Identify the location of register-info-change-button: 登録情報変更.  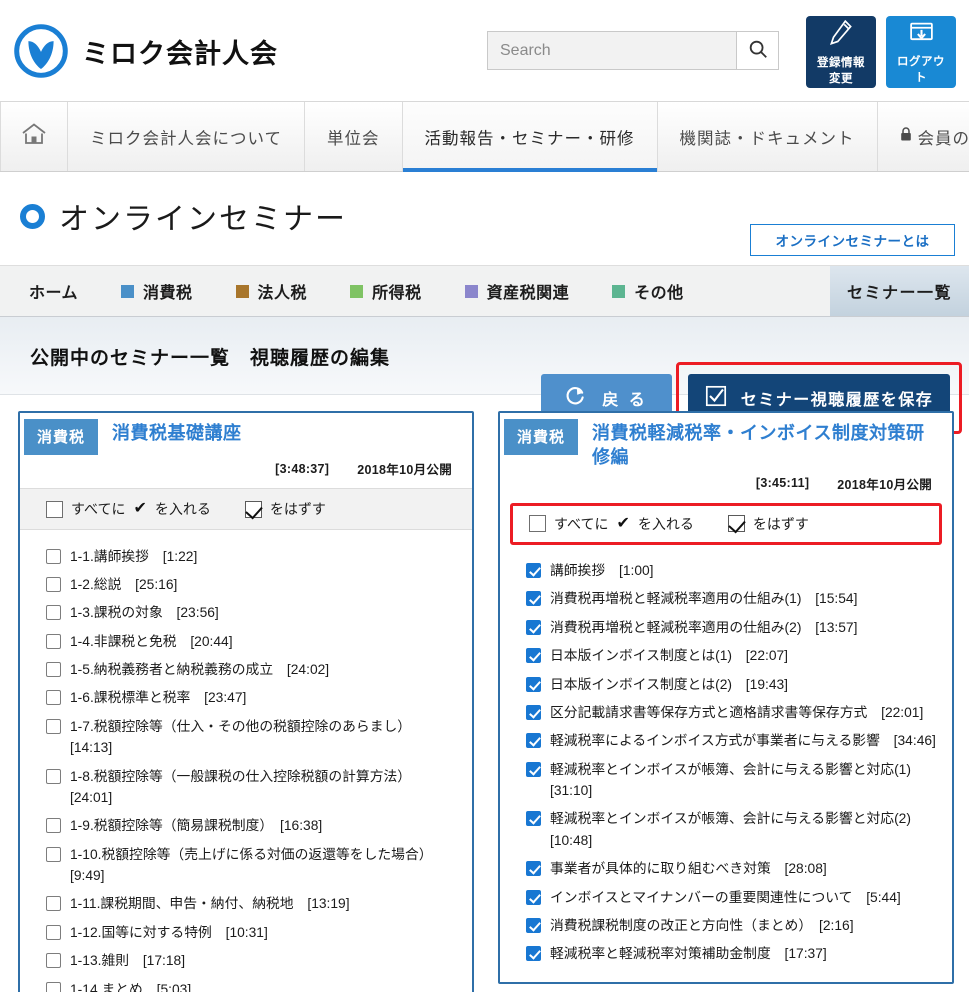
(841, 52).